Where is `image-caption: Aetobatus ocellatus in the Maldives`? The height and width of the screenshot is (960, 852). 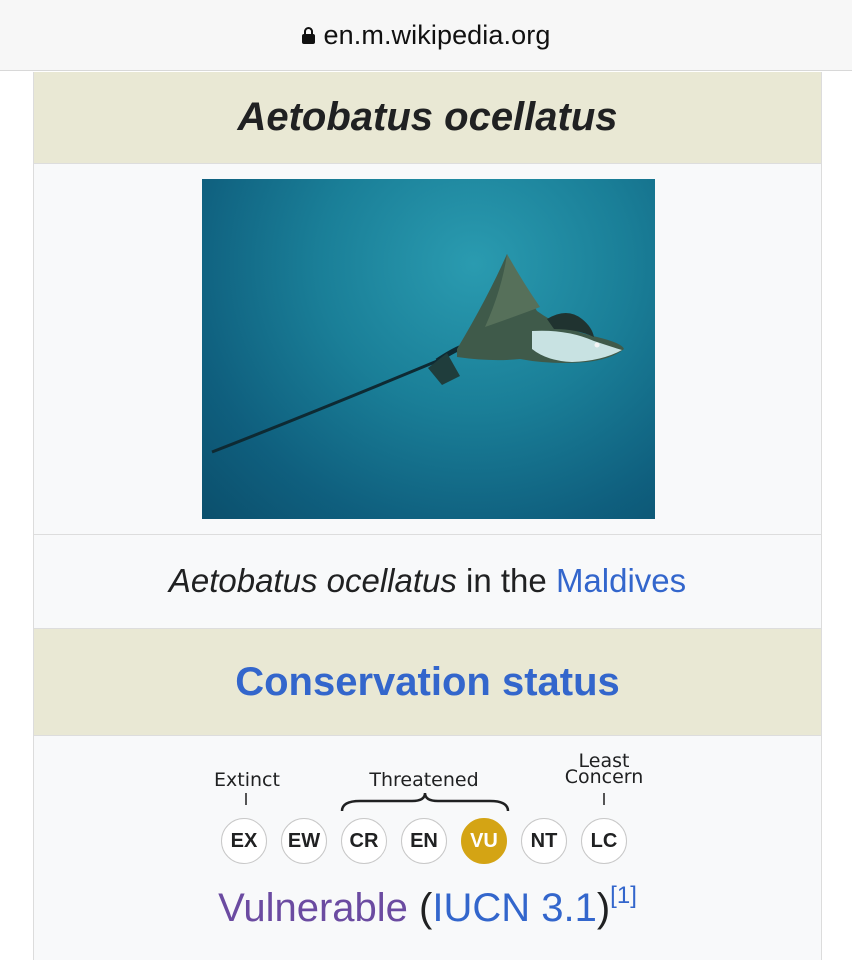 image-caption: Aetobatus ocellatus in the Maldives is located at coordinates (427, 581).